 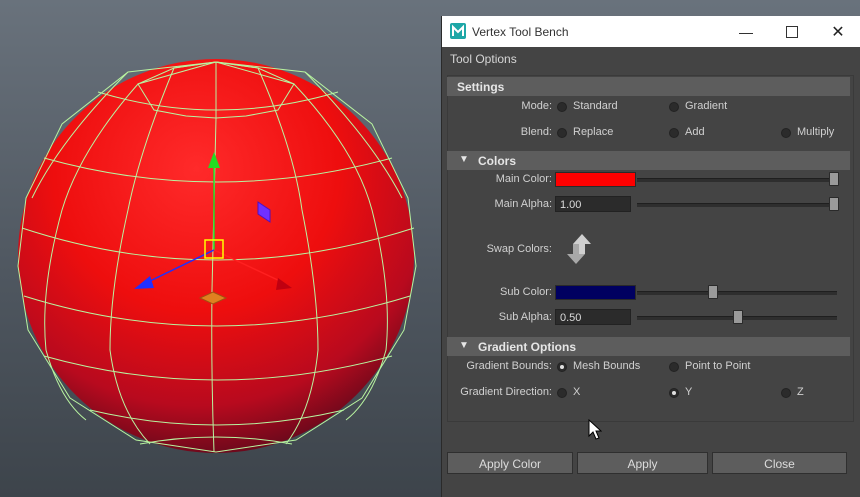 What do you see at coordinates (674, 107) in the screenshot?
I see `mode-gradient-radio` at bounding box center [674, 107].